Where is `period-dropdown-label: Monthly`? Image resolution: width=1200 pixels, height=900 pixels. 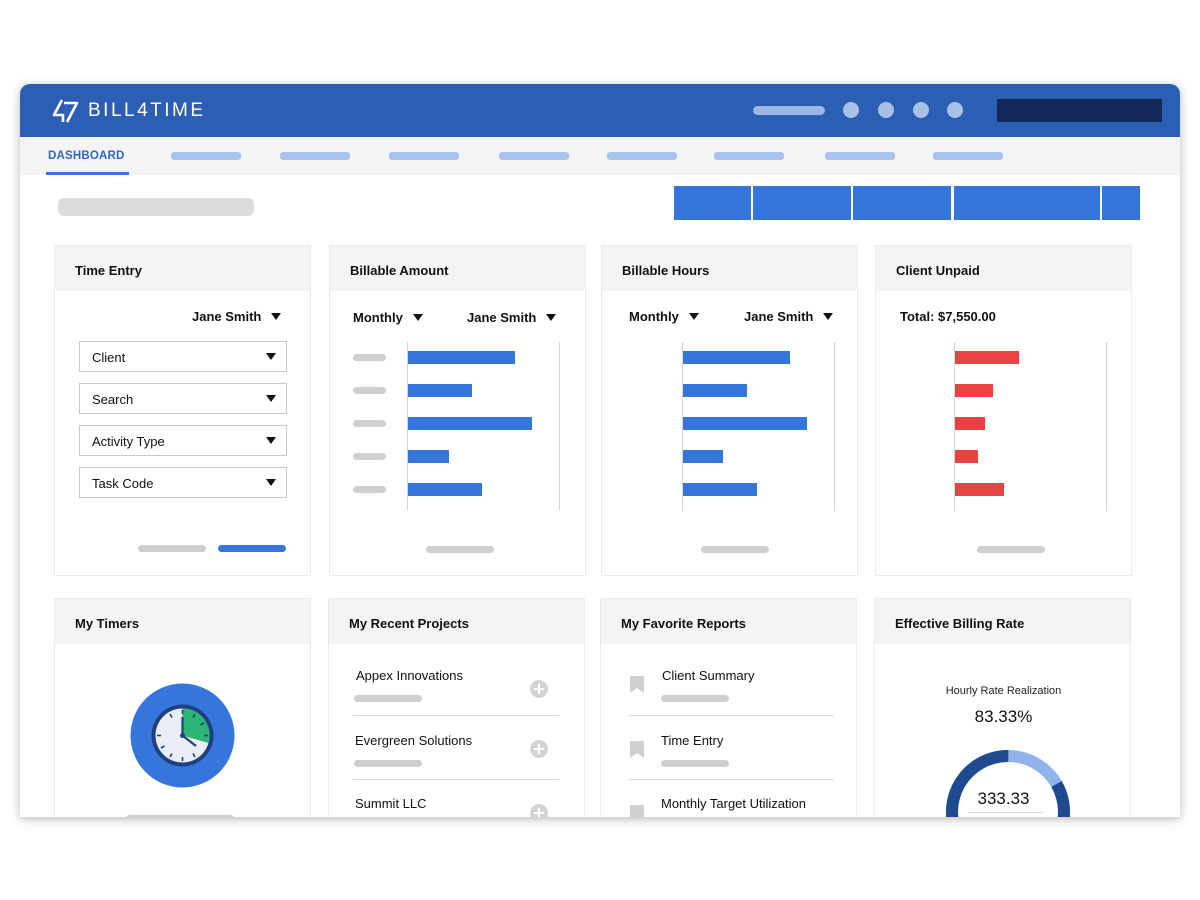
period-dropdown-label: Monthly is located at coordinates (654, 316).